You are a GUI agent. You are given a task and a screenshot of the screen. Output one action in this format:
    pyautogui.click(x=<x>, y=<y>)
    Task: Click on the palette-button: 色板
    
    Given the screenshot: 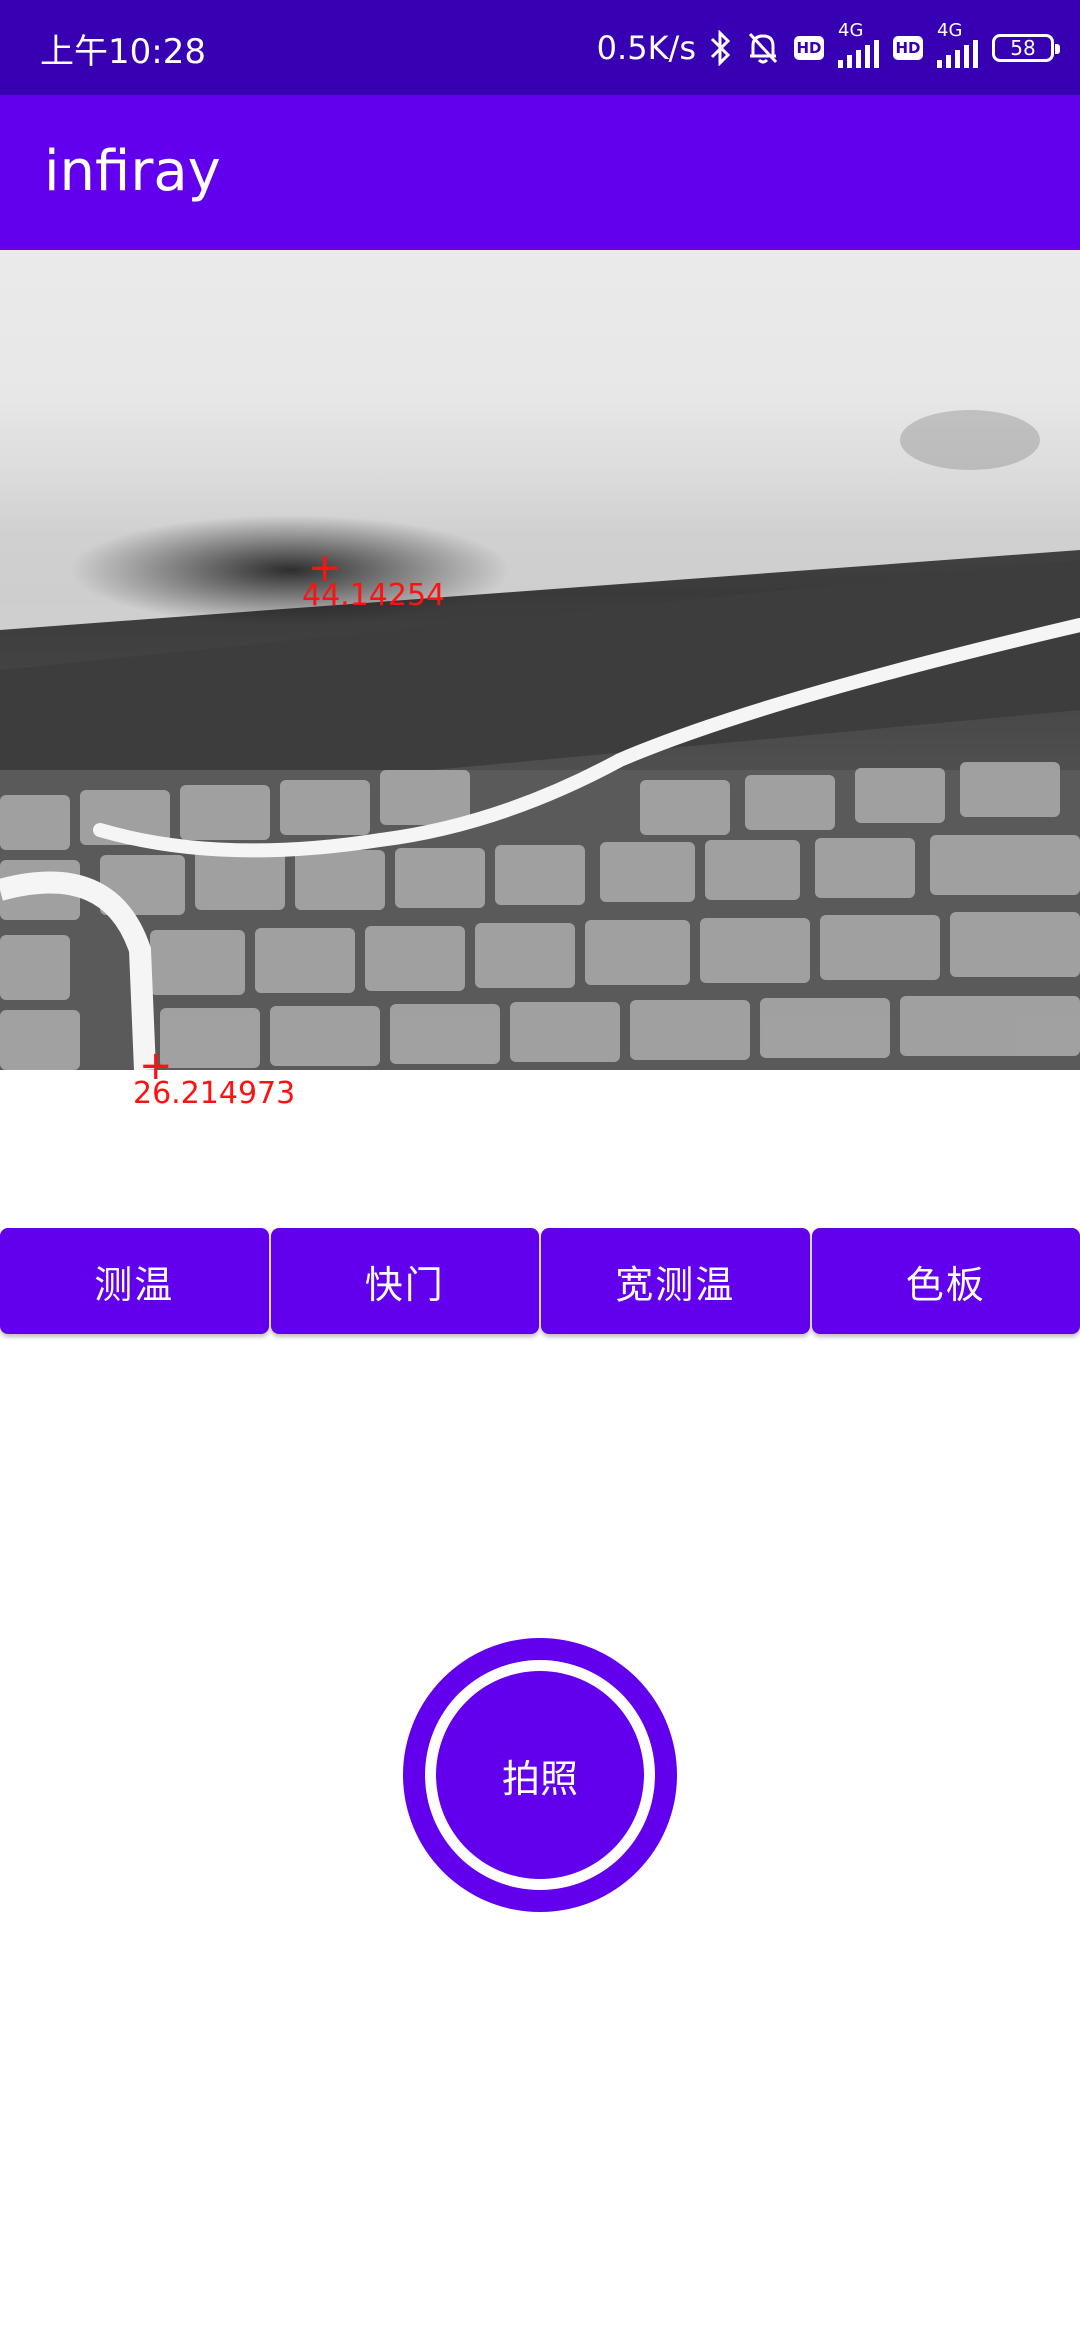 What is the action you would take?
    pyautogui.click(x=945, y=1281)
    